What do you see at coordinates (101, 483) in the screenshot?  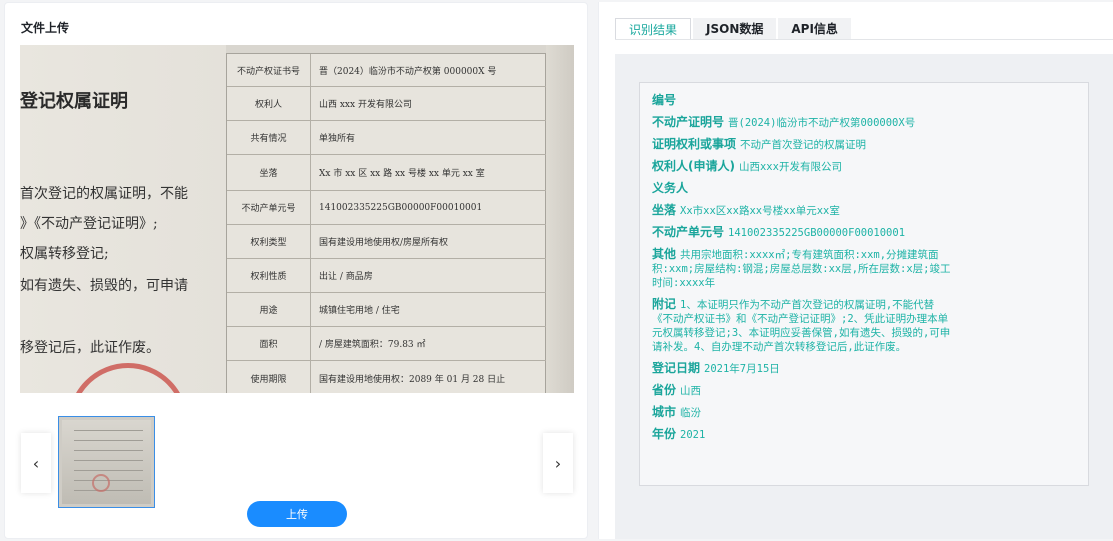 I see `thumbnail-seal` at bounding box center [101, 483].